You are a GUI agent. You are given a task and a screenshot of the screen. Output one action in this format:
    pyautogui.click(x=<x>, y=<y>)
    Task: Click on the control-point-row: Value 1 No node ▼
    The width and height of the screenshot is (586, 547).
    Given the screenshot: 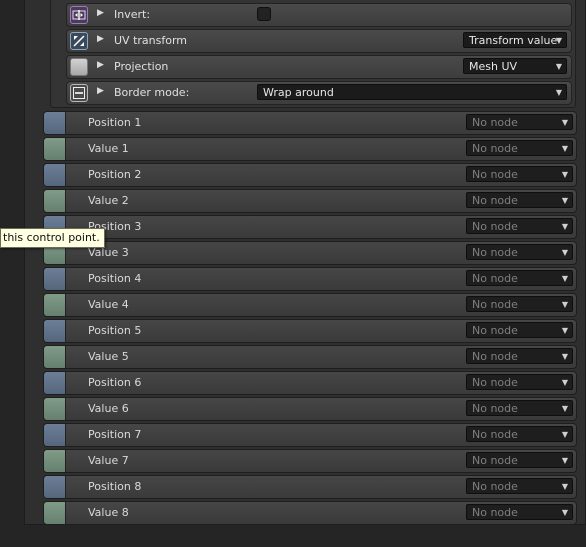 What is the action you would take?
    pyautogui.click(x=310, y=149)
    